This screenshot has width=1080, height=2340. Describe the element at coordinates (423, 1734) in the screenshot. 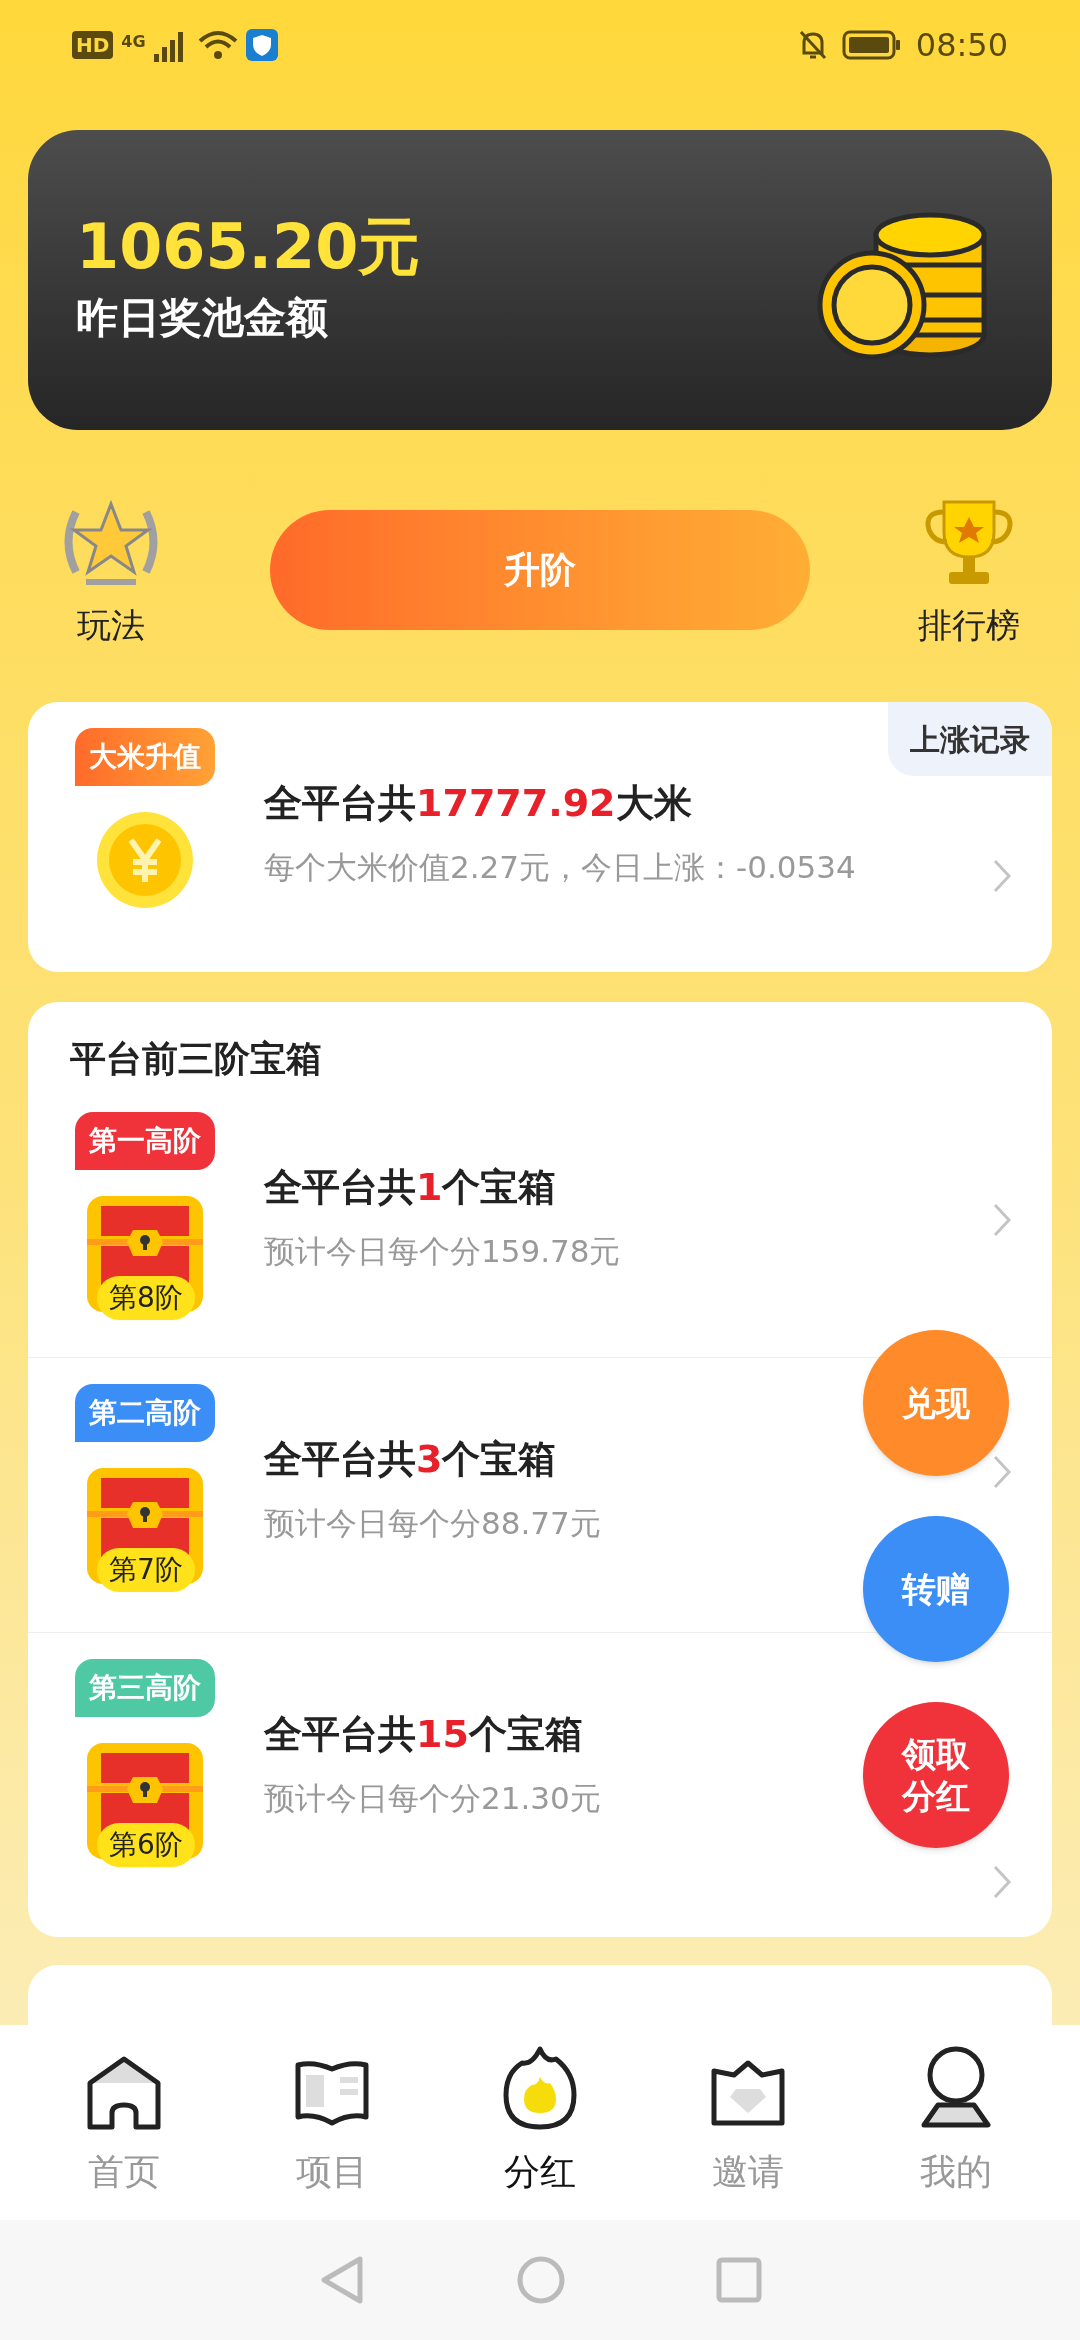

I see `chest-total: 全平台共15个宝箱` at that location.